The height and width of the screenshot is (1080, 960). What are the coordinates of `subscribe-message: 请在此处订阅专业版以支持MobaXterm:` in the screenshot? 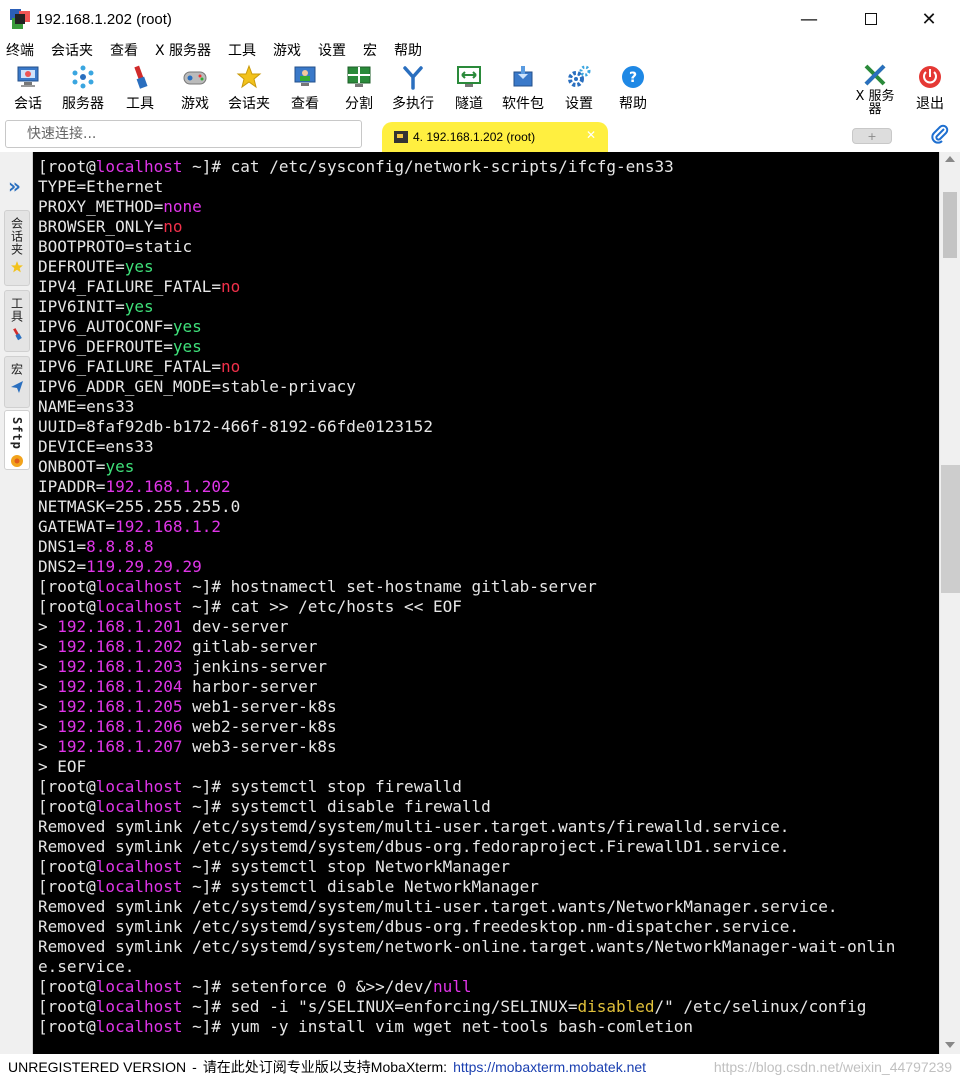 It's located at (325, 1067).